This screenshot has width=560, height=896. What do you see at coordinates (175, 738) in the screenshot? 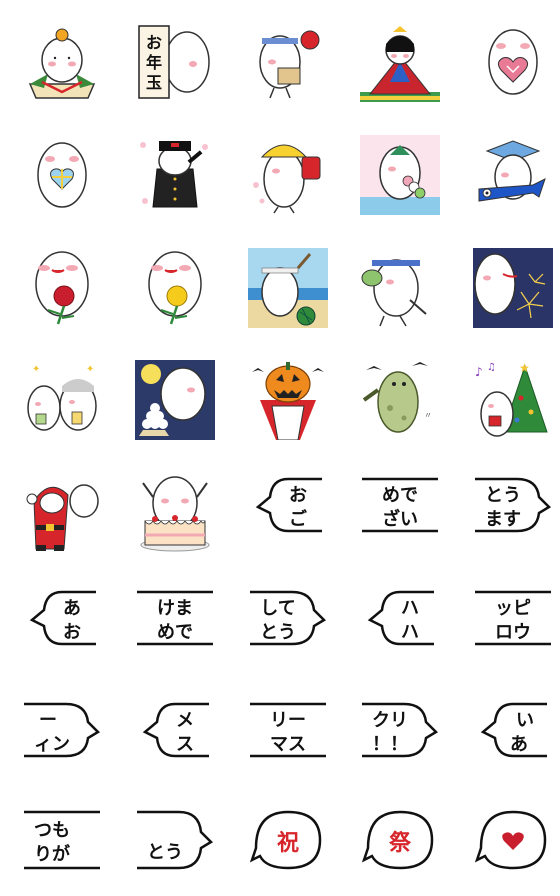
I see `bubble-r7c2: メ ス` at bounding box center [175, 738].